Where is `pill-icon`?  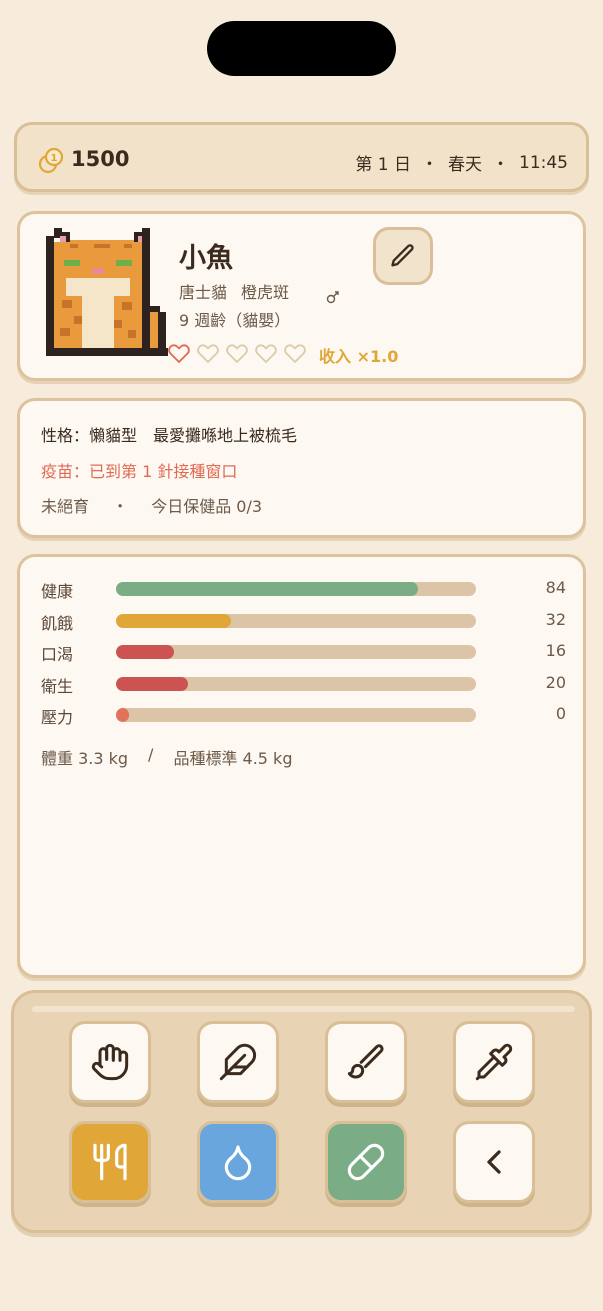 pill-icon is located at coordinates (366, 1162).